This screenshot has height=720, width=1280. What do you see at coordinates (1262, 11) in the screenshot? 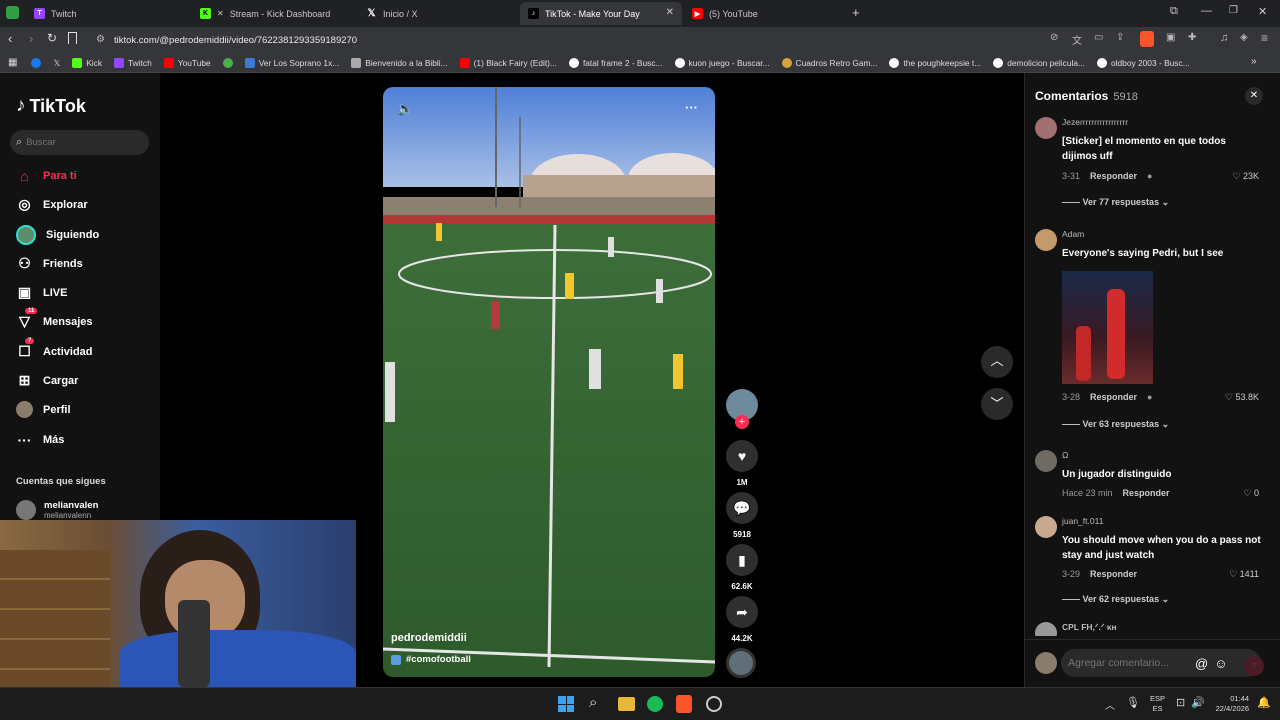
I see `close-window-icon: ✕` at bounding box center [1262, 11].